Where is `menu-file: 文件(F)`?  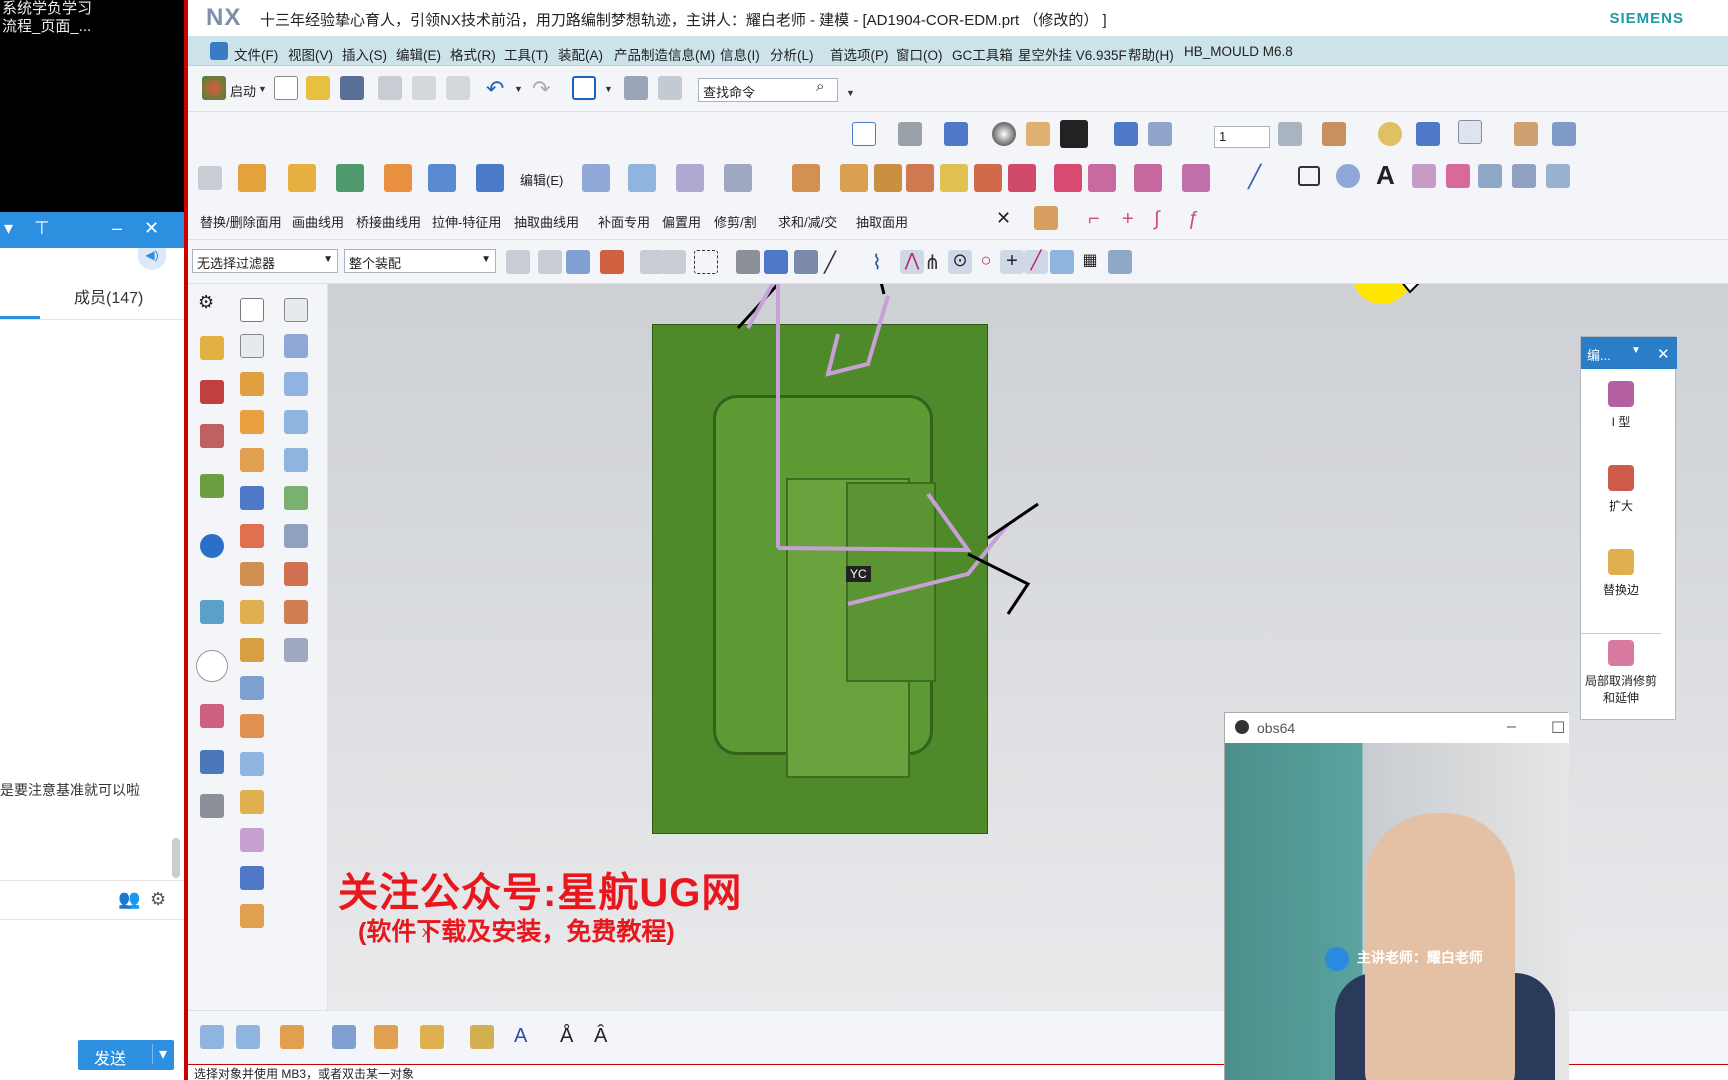 menu-file: 文件(F) is located at coordinates (256, 54).